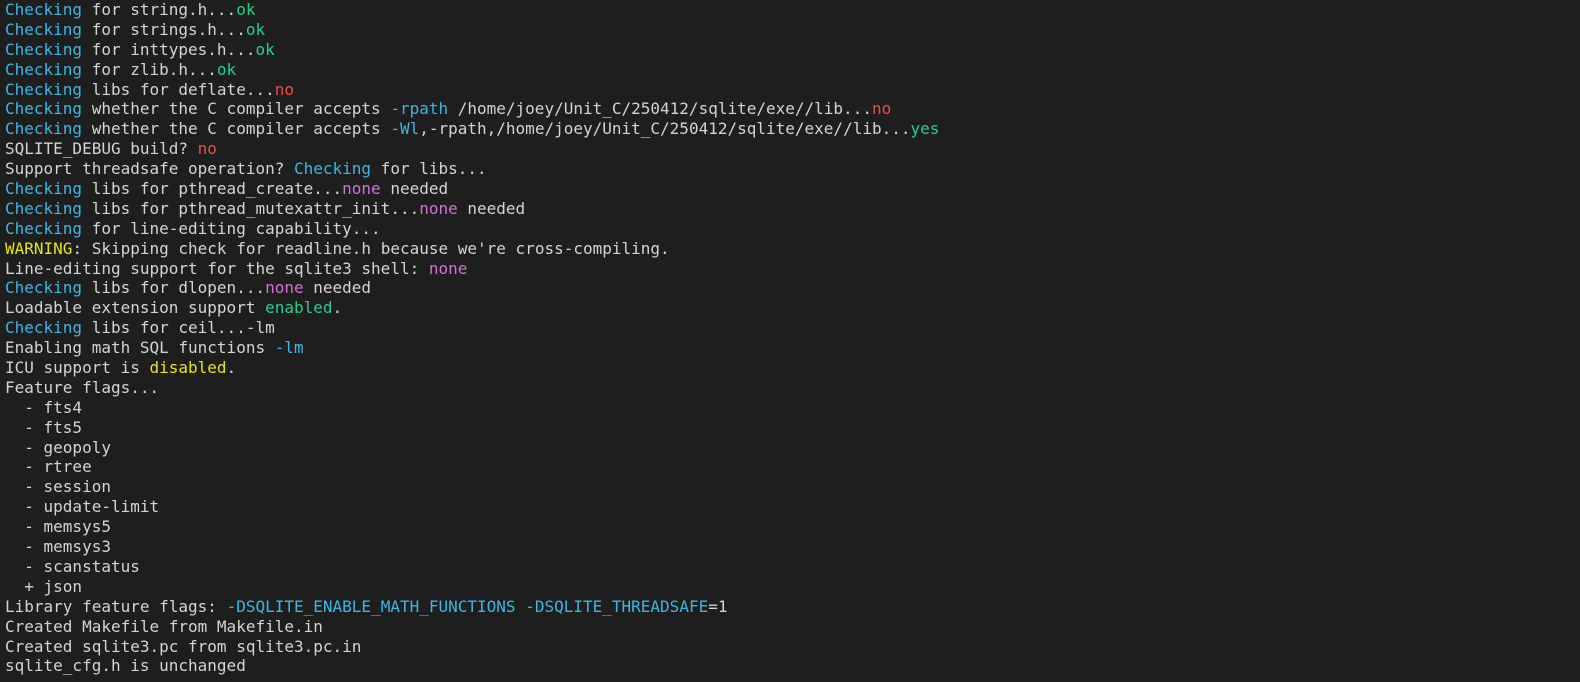 This screenshot has height=682, width=1580. Describe the element at coordinates (188, 368) in the screenshot. I see `highlighted-text: disabled` at that location.